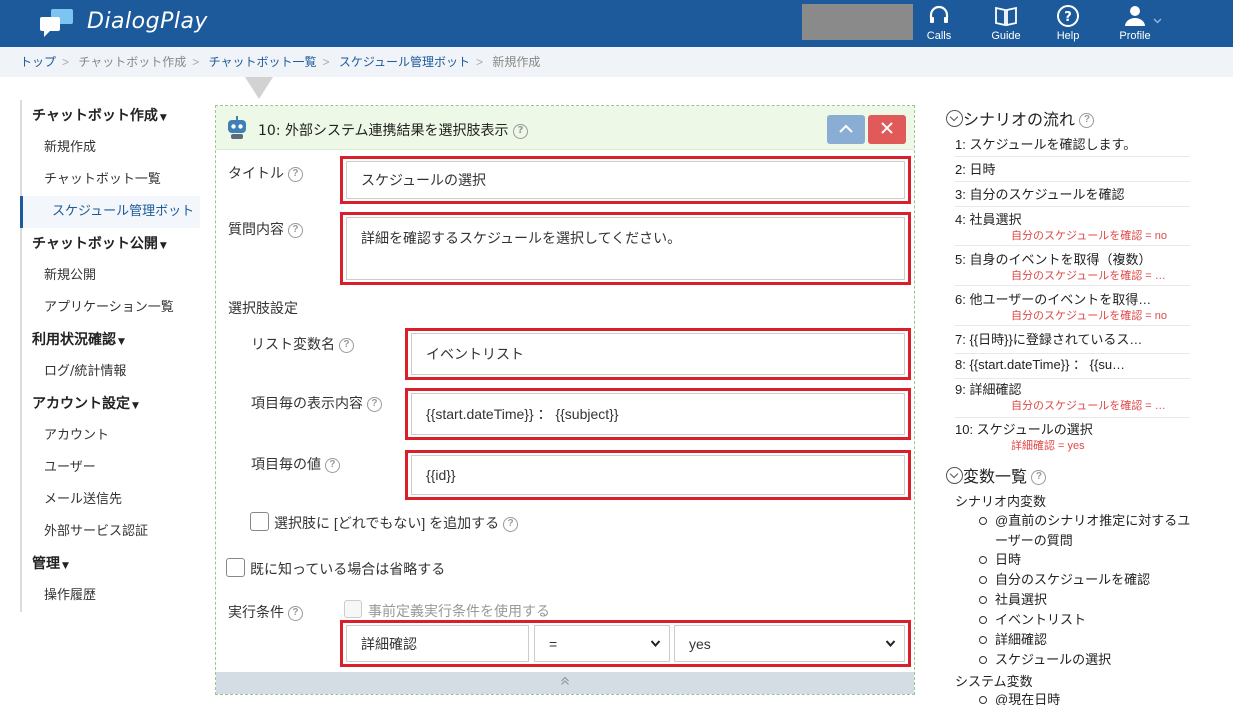  I want to click on flow-step: 6: 他ユーザーのイベントを取得… 自分のスケジュールを確認 = no, so click(1072, 308).